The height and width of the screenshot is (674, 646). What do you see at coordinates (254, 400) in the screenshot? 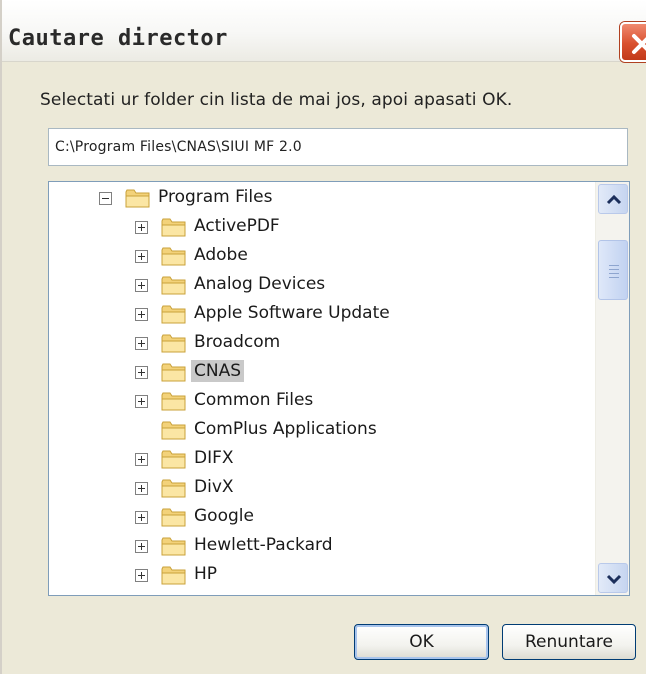
I see `tree-item-label: Common Files` at bounding box center [254, 400].